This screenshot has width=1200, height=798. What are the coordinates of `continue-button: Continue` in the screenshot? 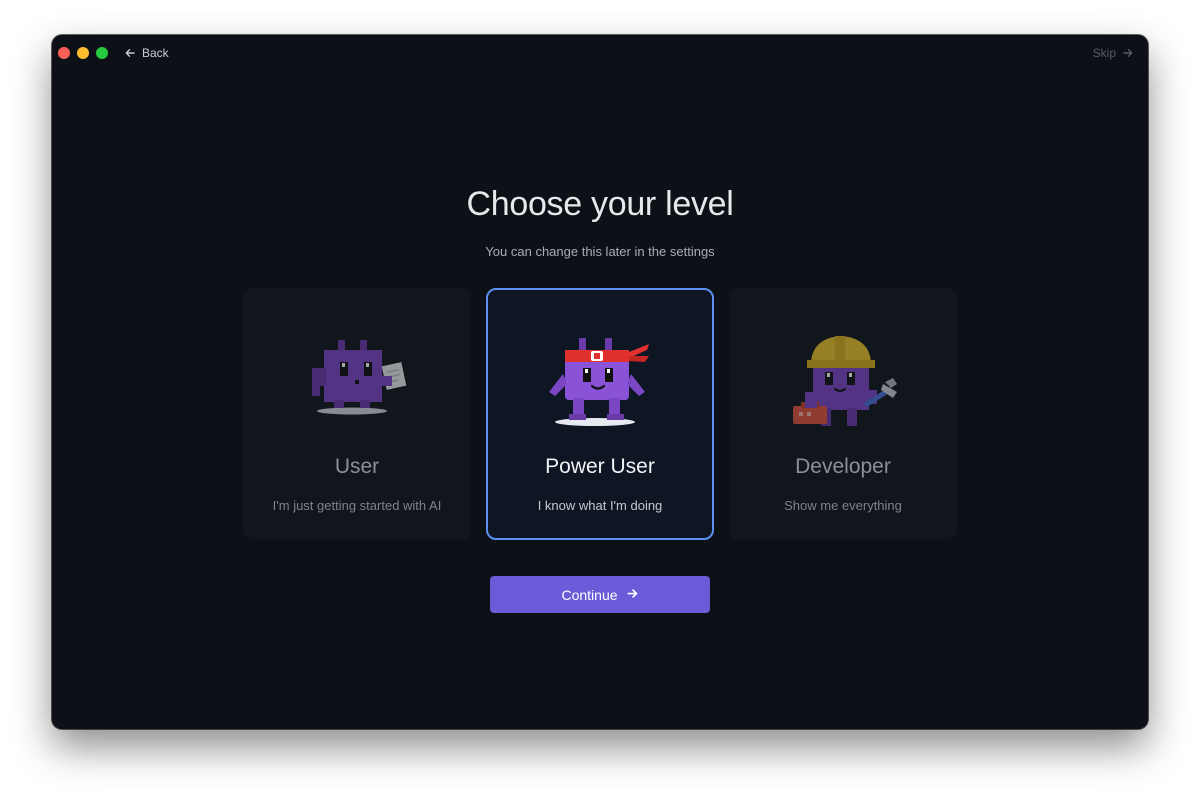 It's located at (600, 594).